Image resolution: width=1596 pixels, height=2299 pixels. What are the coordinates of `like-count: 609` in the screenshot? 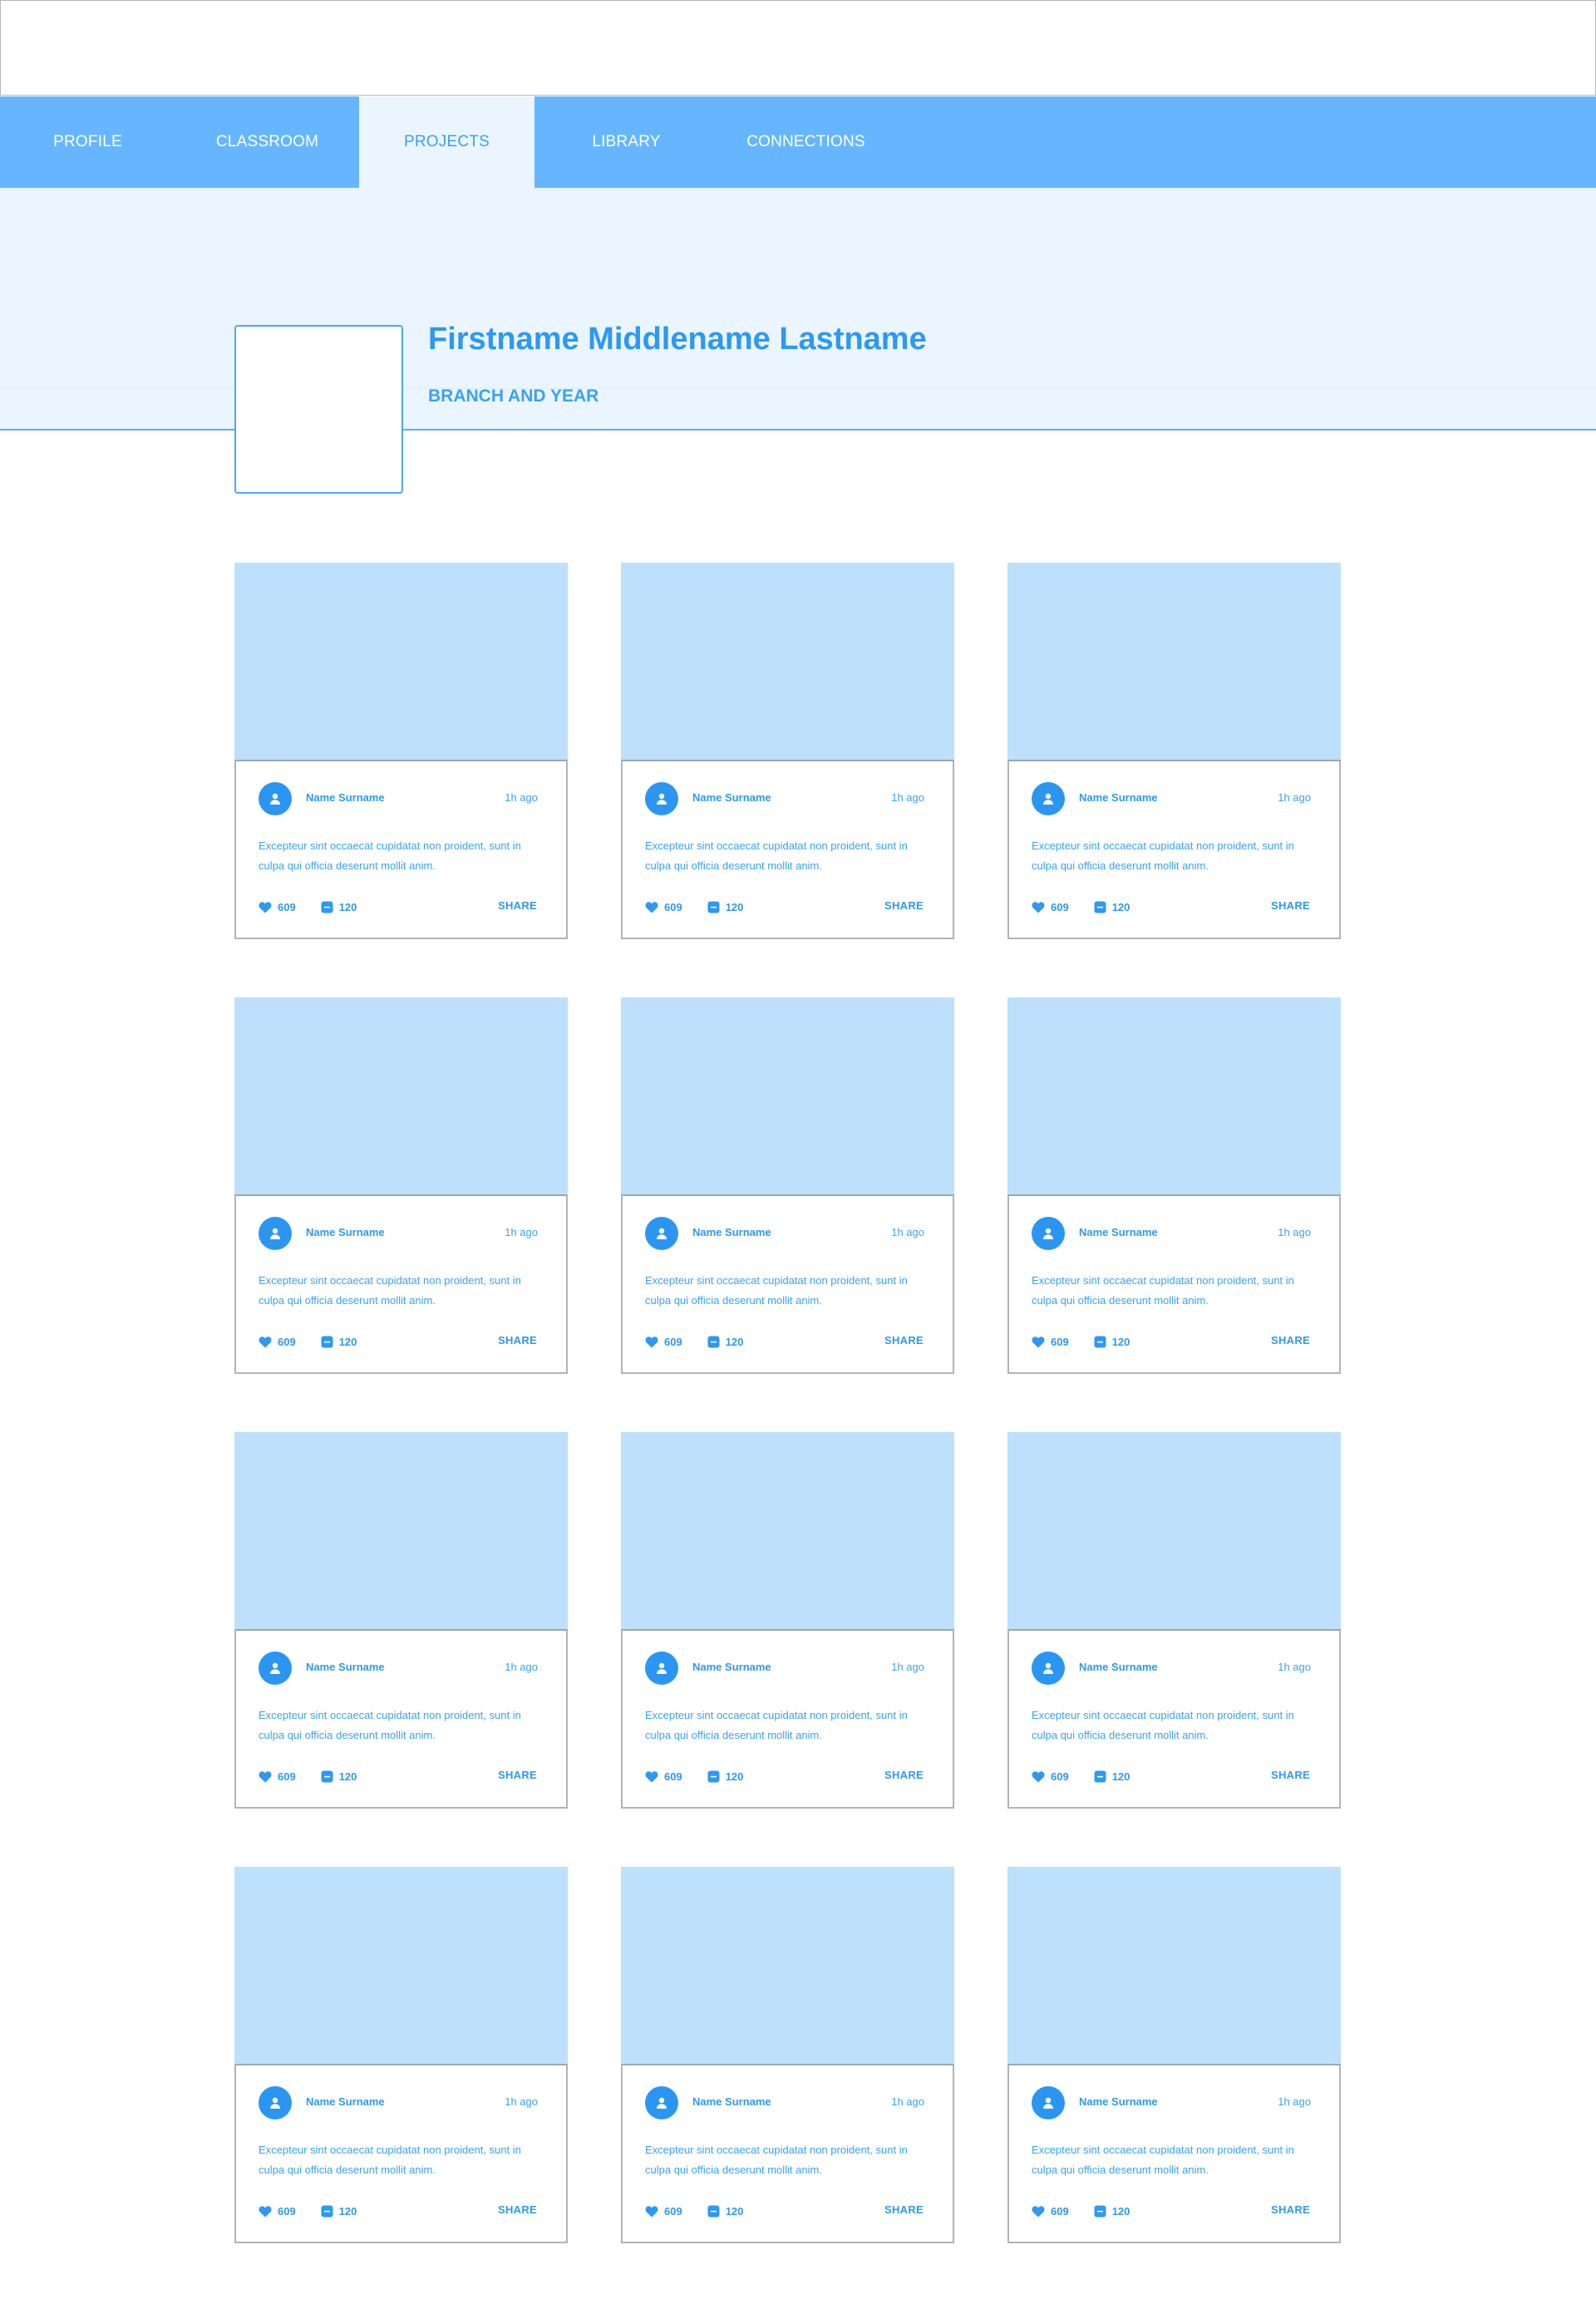 It's located at (673, 2211).